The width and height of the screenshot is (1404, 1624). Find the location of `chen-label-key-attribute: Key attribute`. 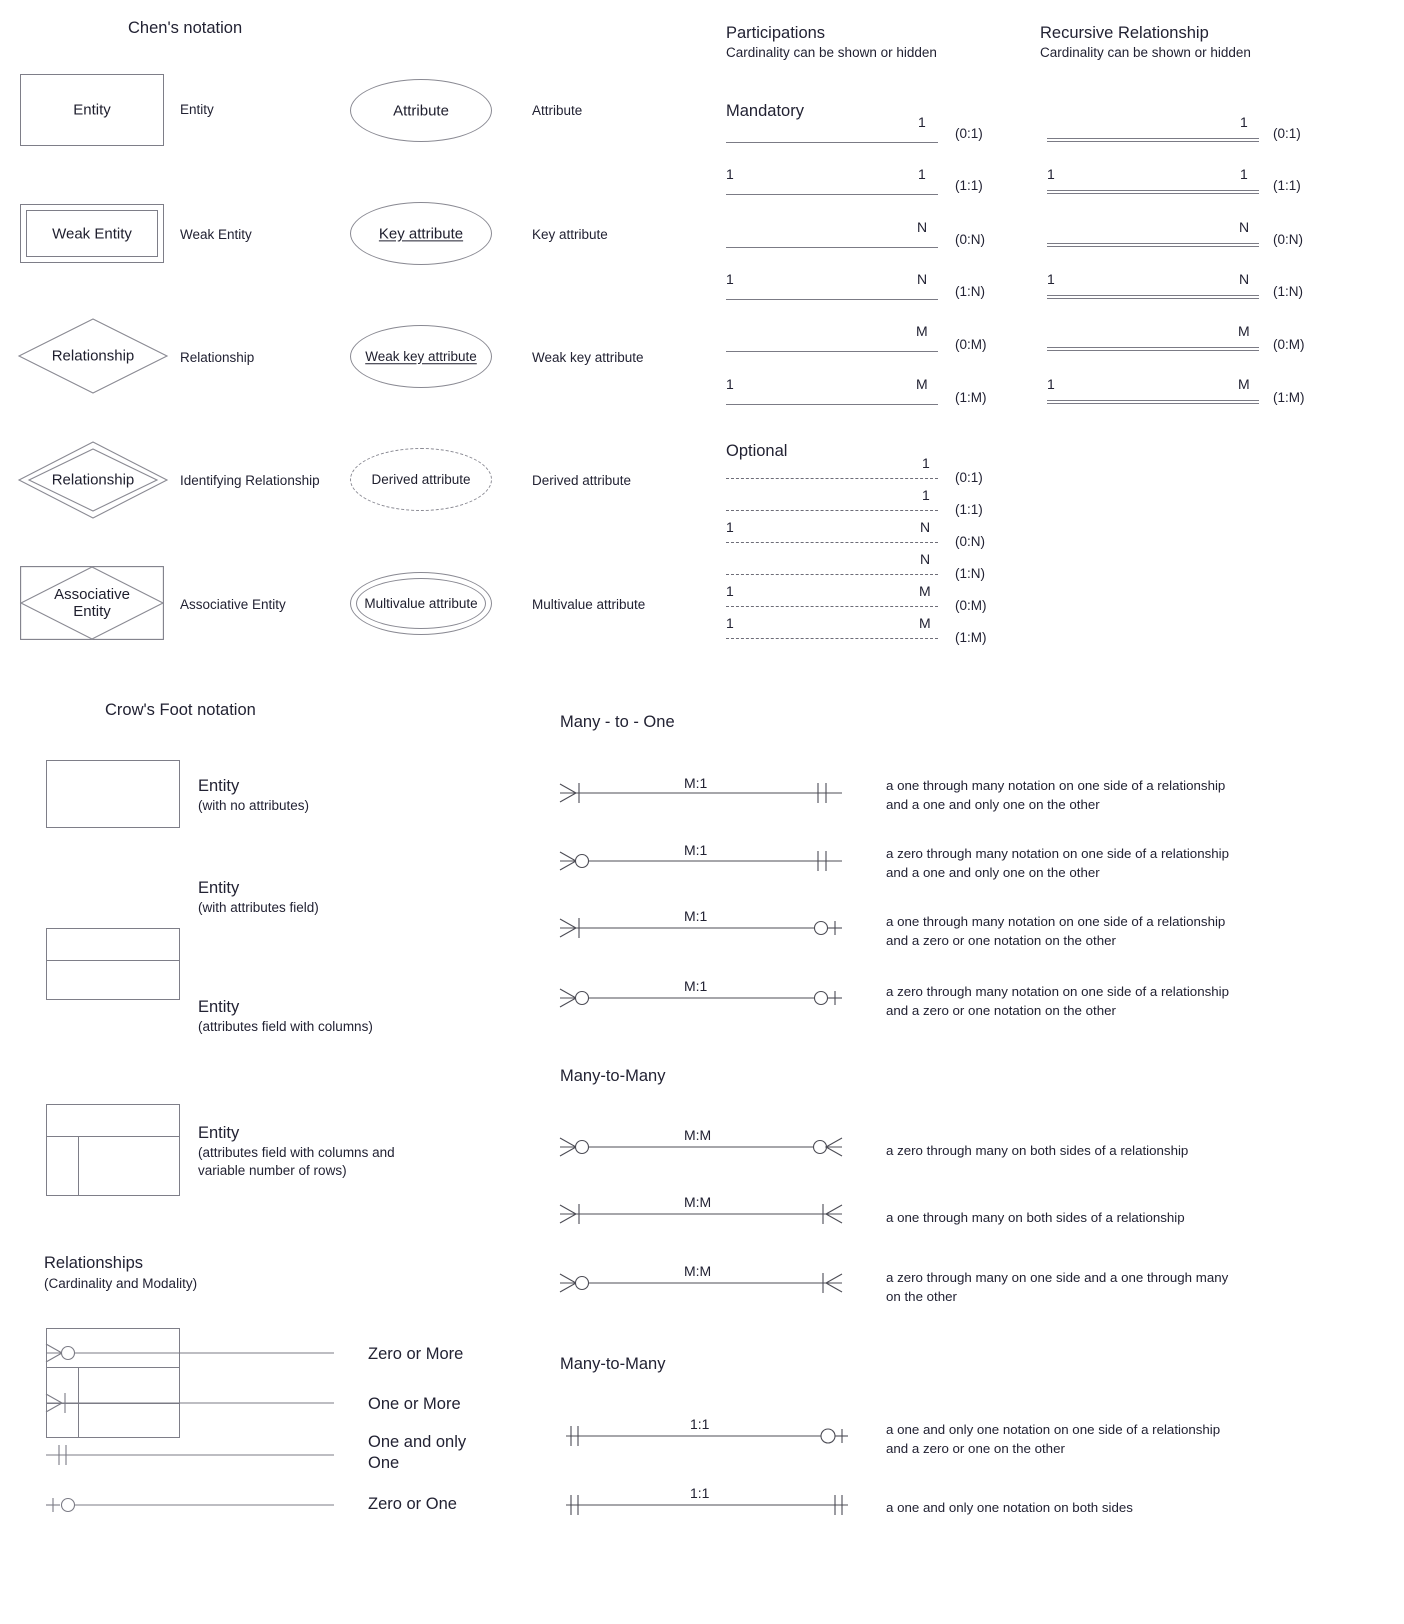

chen-label-key-attribute: Key attribute is located at coordinates (570, 234).